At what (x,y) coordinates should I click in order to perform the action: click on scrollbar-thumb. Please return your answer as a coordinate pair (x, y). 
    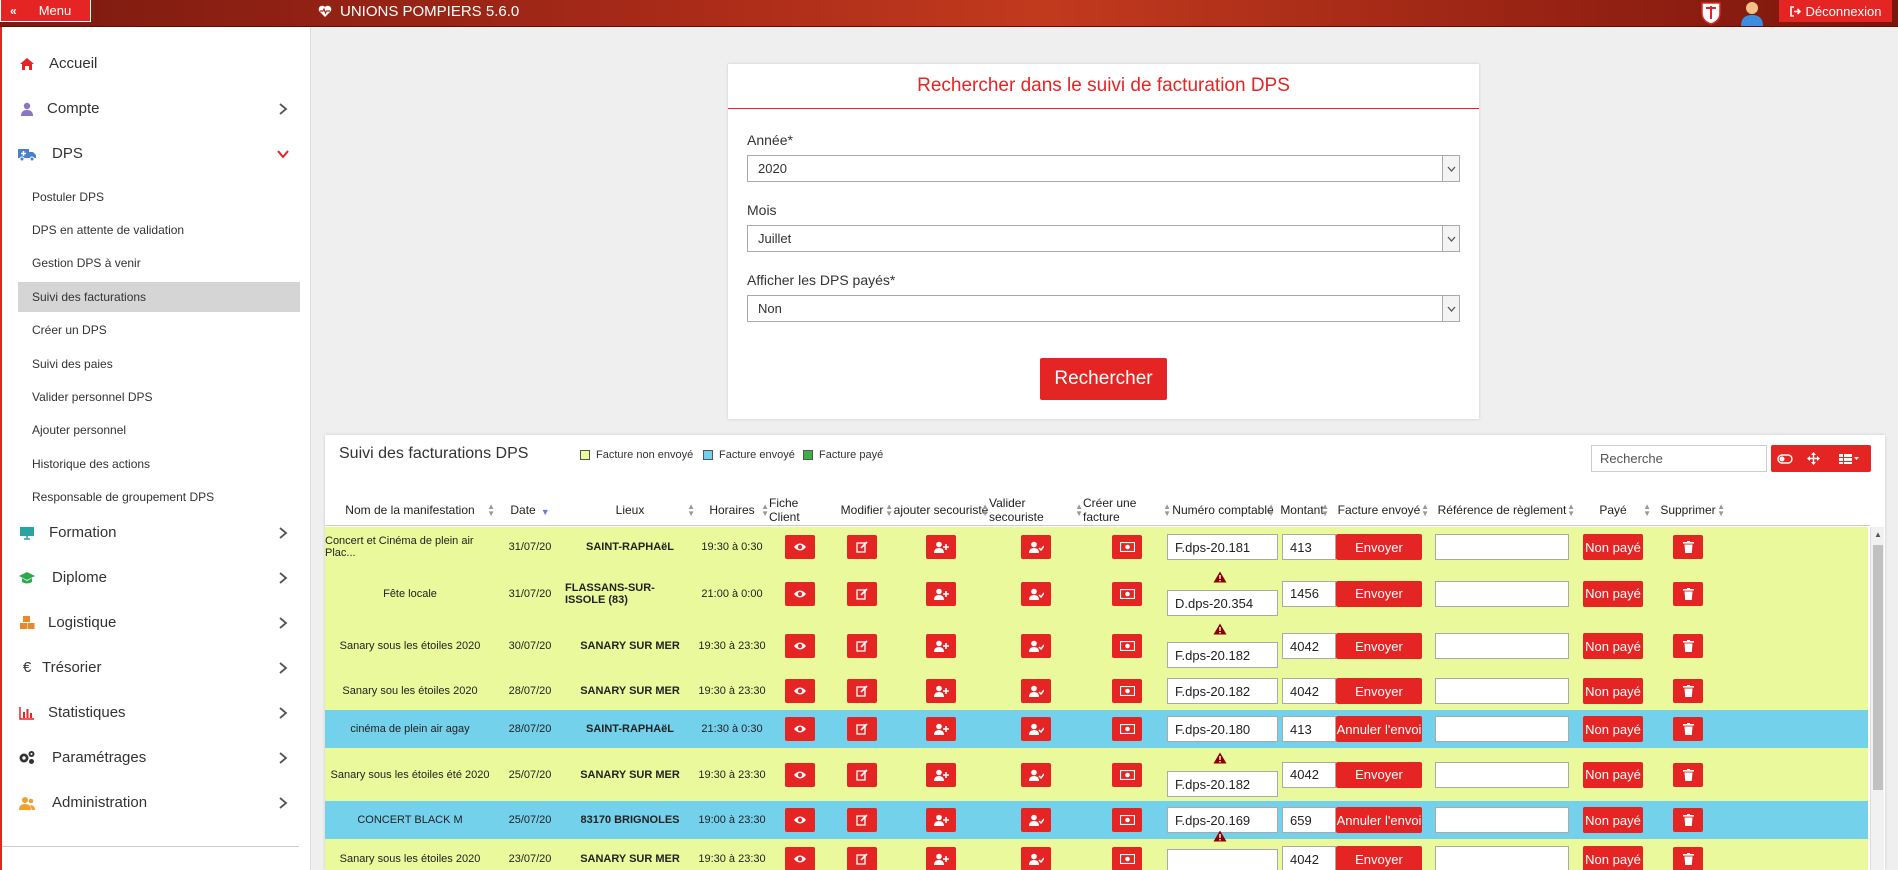
    Looking at the image, I should click on (1878, 667).